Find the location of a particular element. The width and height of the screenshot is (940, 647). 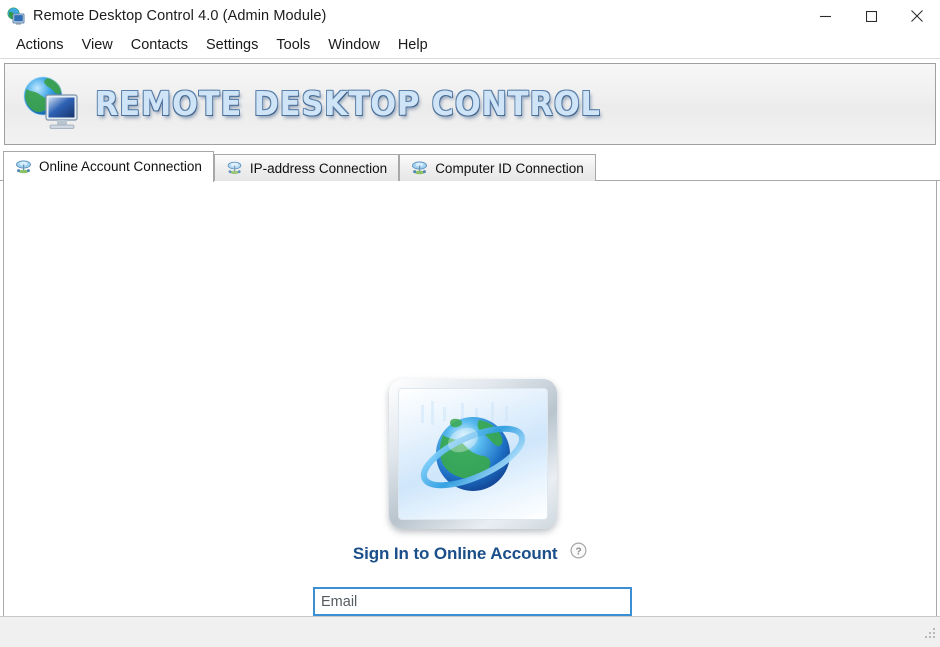

tab-label: IP-address Connection is located at coordinates (318, 168).